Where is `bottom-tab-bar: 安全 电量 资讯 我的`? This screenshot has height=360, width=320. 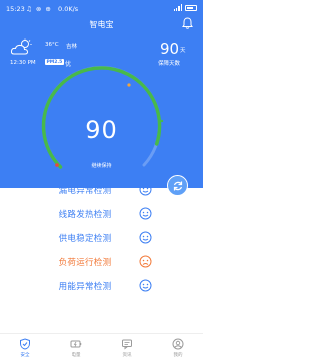
bottom-tab-bar: 安全 电量 资讯 我的 is located at coordinates (101, 346).